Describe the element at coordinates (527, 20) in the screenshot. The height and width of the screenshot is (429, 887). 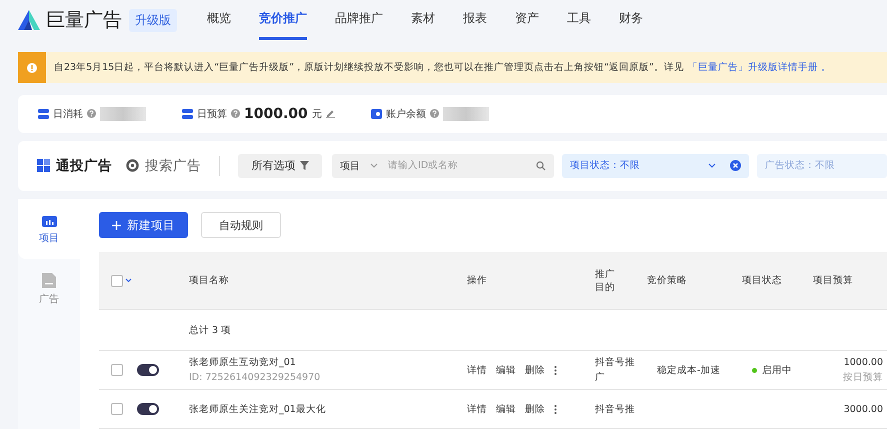
I see `nav-tab: 资产` at that location.